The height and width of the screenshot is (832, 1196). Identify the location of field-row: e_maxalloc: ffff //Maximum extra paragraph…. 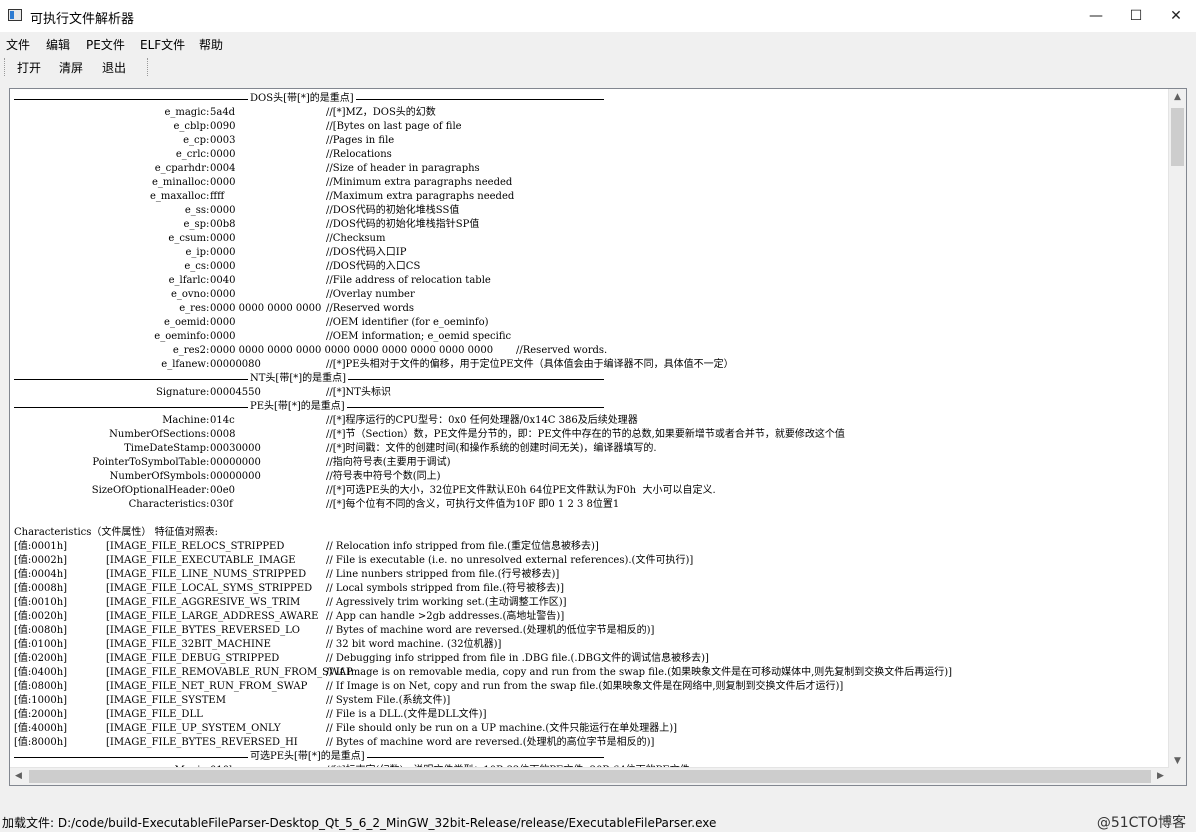
(591, 197).